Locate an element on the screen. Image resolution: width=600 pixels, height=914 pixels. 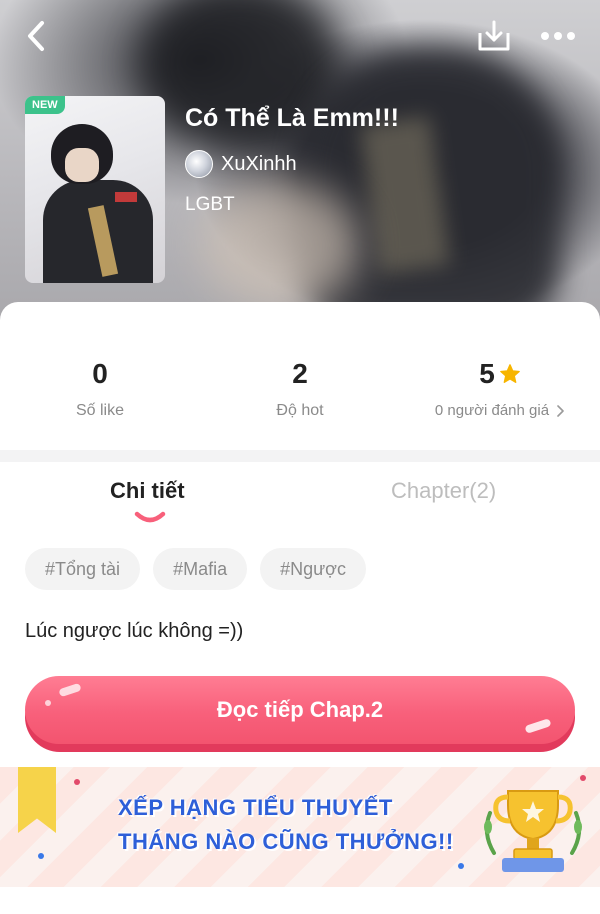
back-button is located at coordinates (36, 36).